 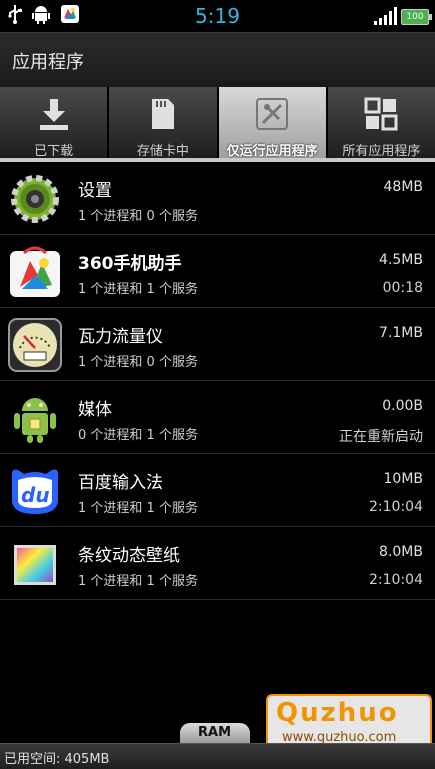 I want to click on 360-assistant-icon, so click(x=35, y=272).